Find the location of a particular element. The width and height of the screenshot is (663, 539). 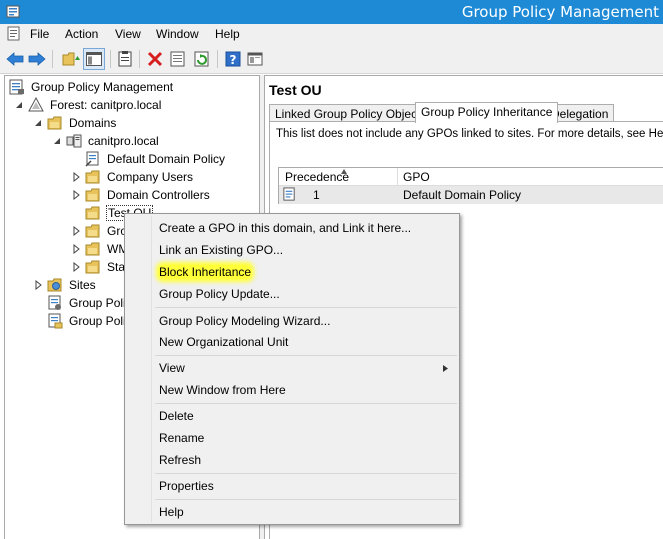

tree-item-star: Star is located at coordinates (100, 267).